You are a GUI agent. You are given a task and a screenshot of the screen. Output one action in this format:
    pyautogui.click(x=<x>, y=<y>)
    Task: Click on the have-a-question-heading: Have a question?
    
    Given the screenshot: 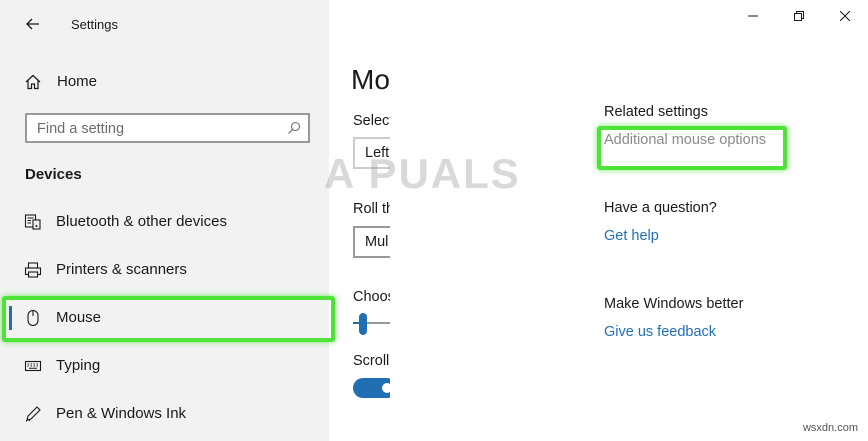 What is the action you would take?
    pyautogui.click(x=660, y=208)
    